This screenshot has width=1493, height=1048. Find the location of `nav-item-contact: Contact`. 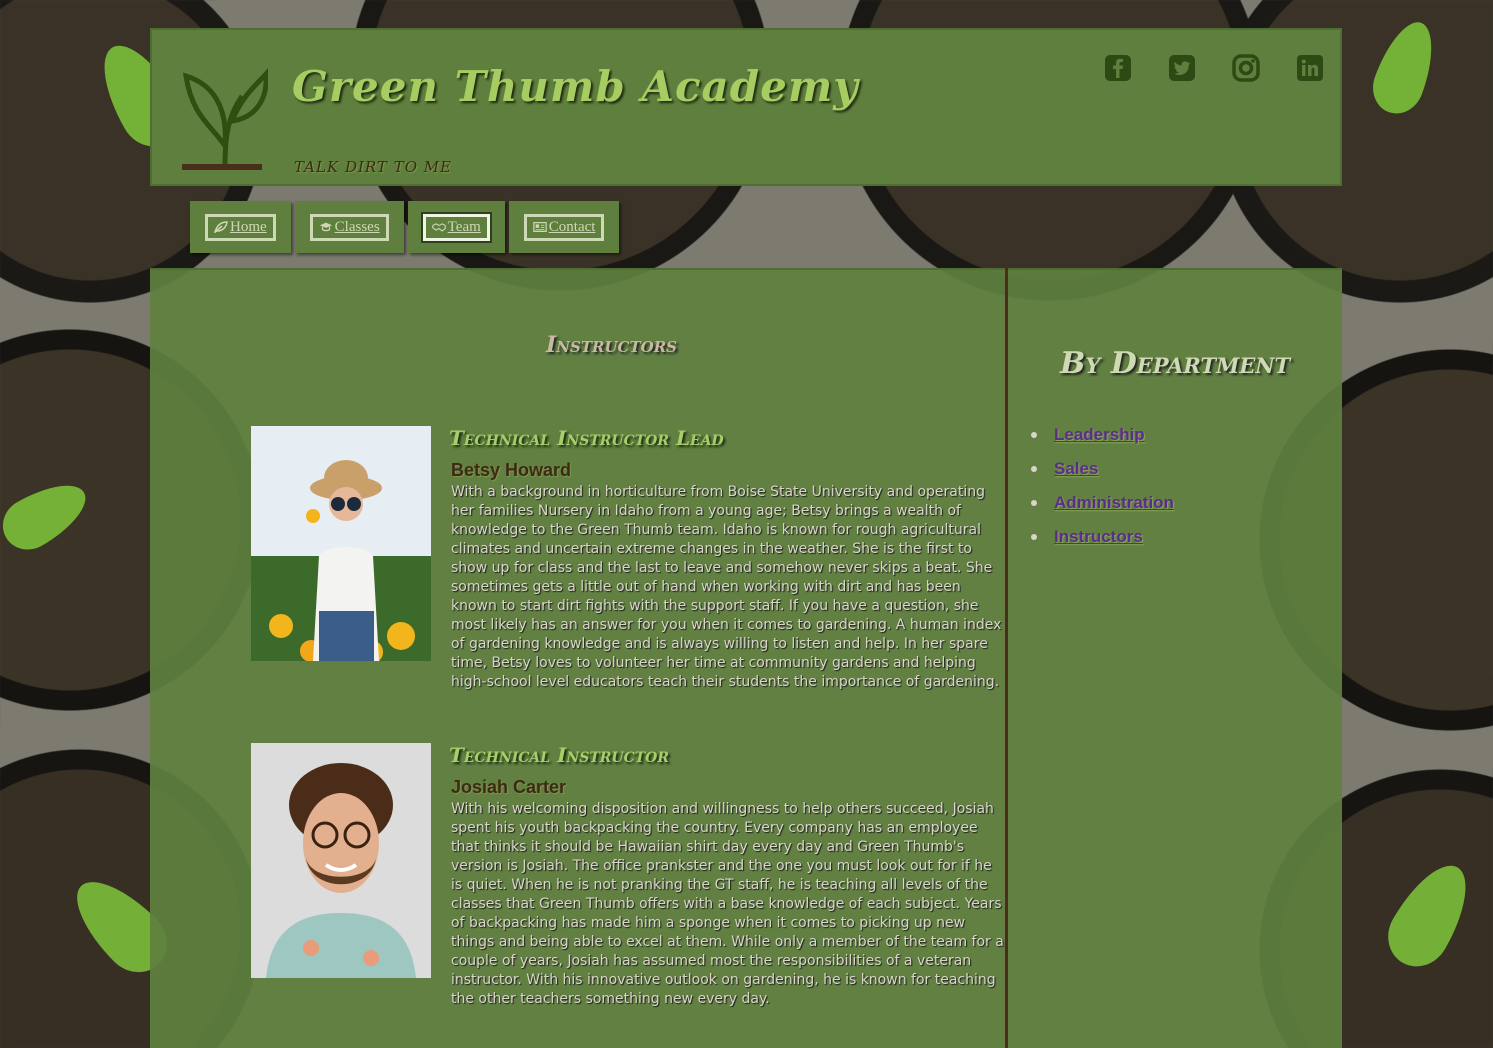

nav-item-contact: Contact is located at coordinates (564, 227).